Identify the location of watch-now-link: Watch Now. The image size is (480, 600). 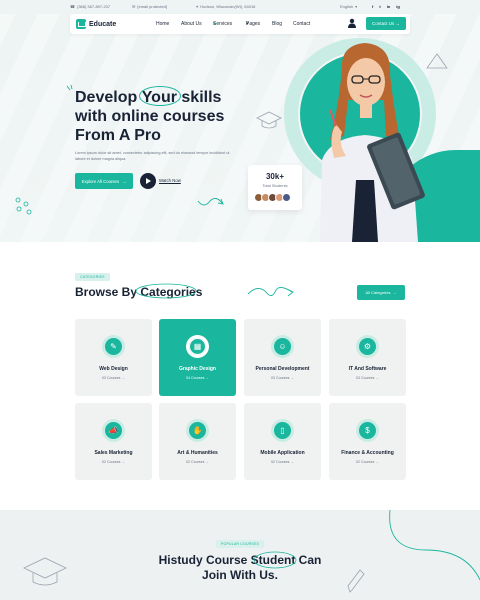
(170, 180).